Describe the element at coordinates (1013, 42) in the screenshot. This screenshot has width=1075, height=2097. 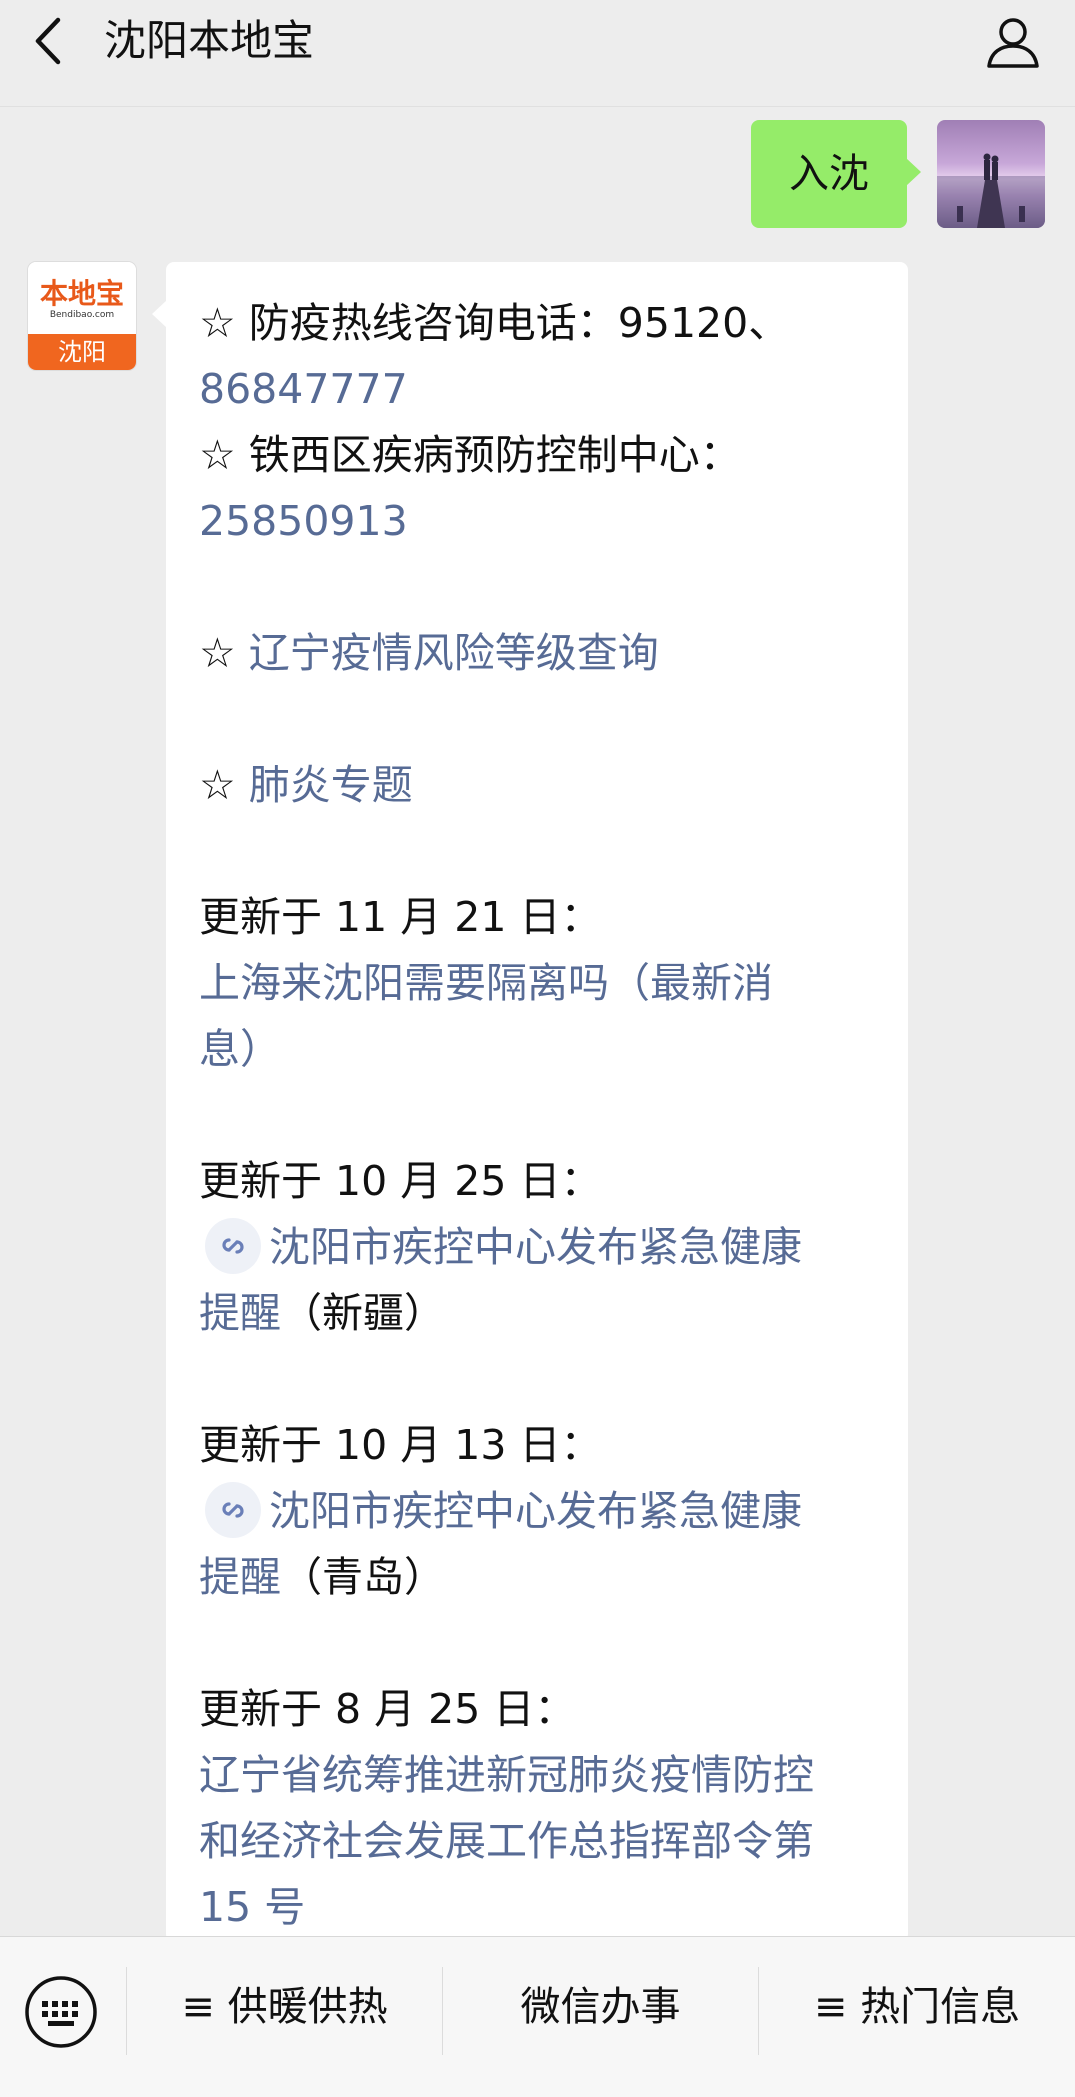
I see `profile-icon` at that location.